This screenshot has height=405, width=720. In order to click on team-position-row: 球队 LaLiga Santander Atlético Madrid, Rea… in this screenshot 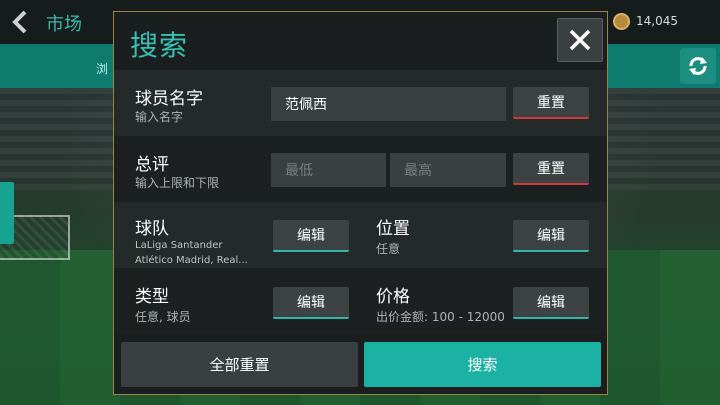, I will do `click(360, 235)`.